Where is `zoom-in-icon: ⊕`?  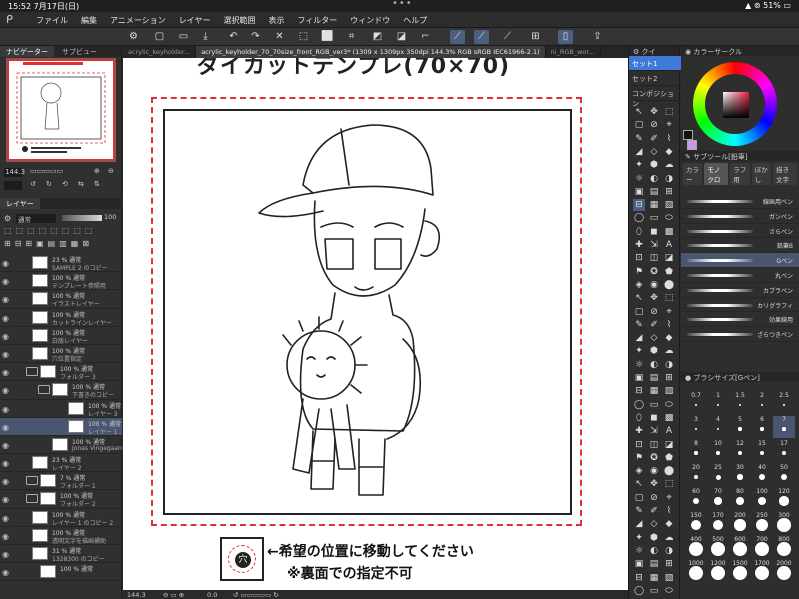
zoom-in-icon: ⊕ is located at coordinates (97, 171).